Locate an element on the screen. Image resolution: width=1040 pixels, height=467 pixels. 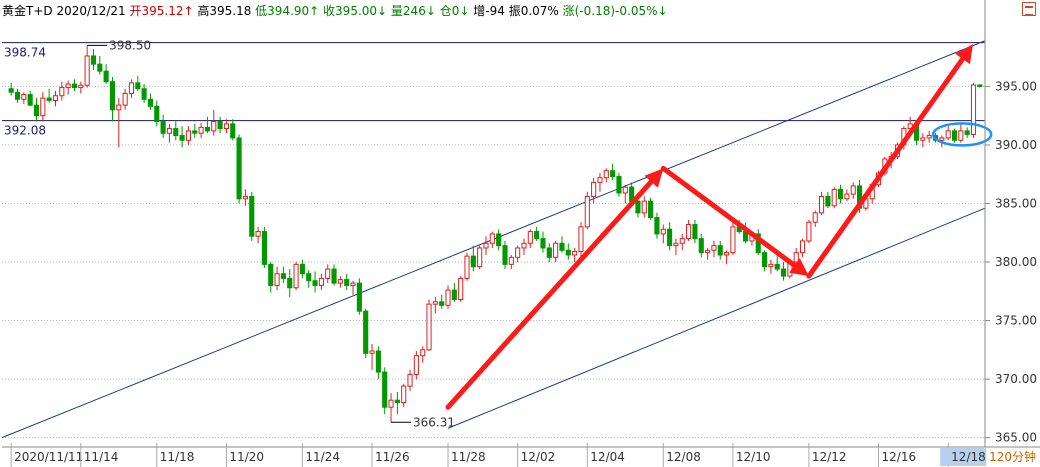
x-tick-label: 11/26 is located at coordinates (392, 457).